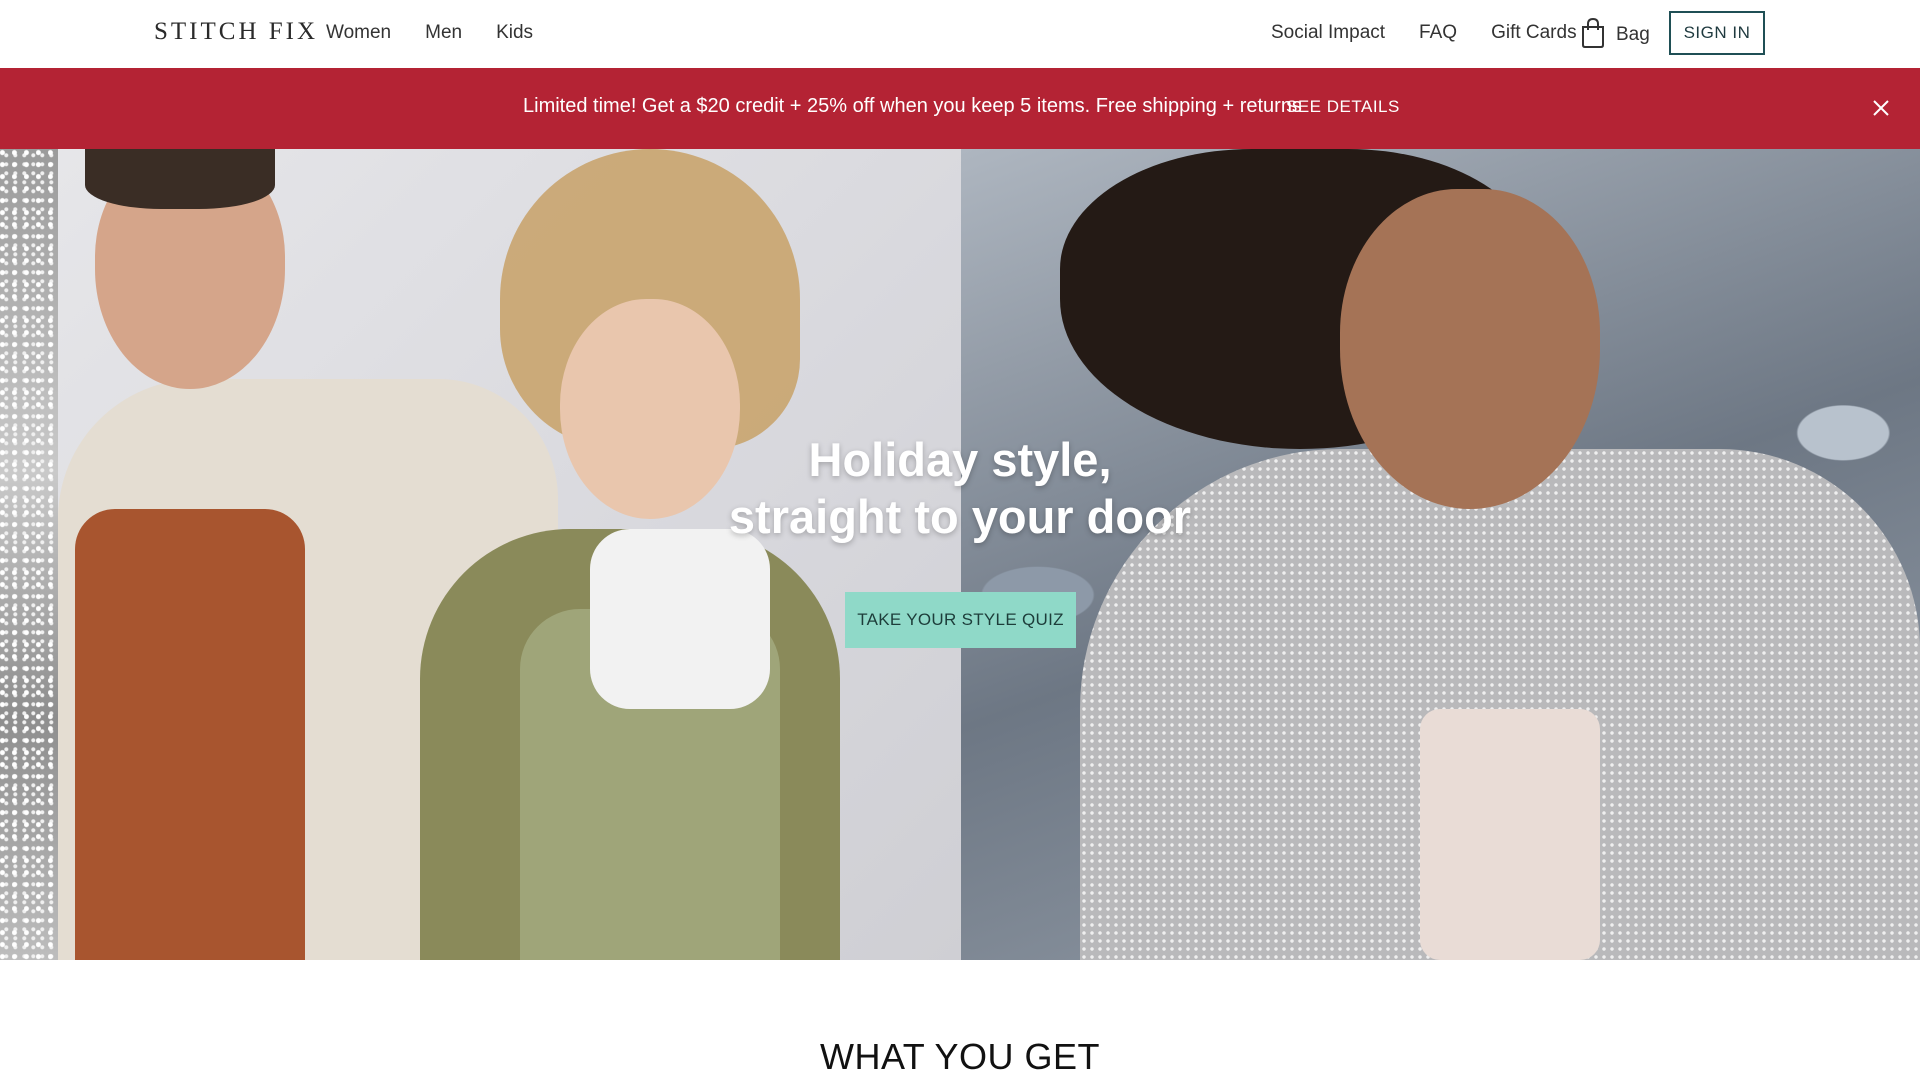 The width and height of the screenshot is (1920, 1080). Describe the element at coordinates (443, 33) in the screenshot. I see `nav-men-link: Men` at that location.